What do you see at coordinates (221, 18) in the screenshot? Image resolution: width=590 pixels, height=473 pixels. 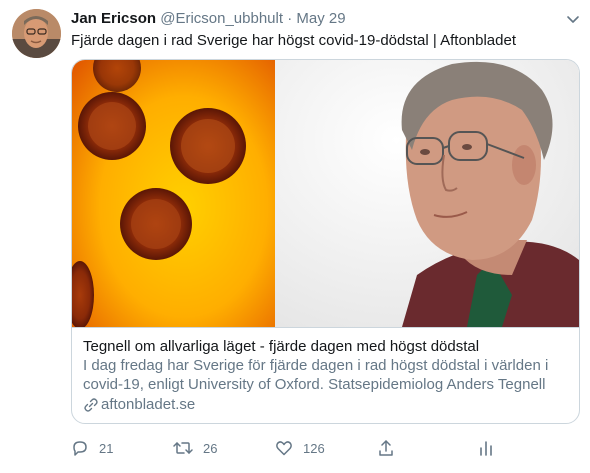 I see `author-handle: @Ericson_ubbhult` at bounding box center [221, 18].